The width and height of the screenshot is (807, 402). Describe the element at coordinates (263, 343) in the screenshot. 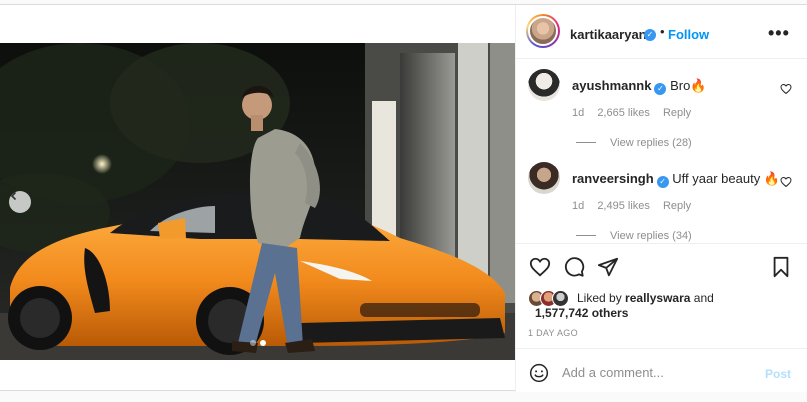

I see `slide-dot-active` at that location.